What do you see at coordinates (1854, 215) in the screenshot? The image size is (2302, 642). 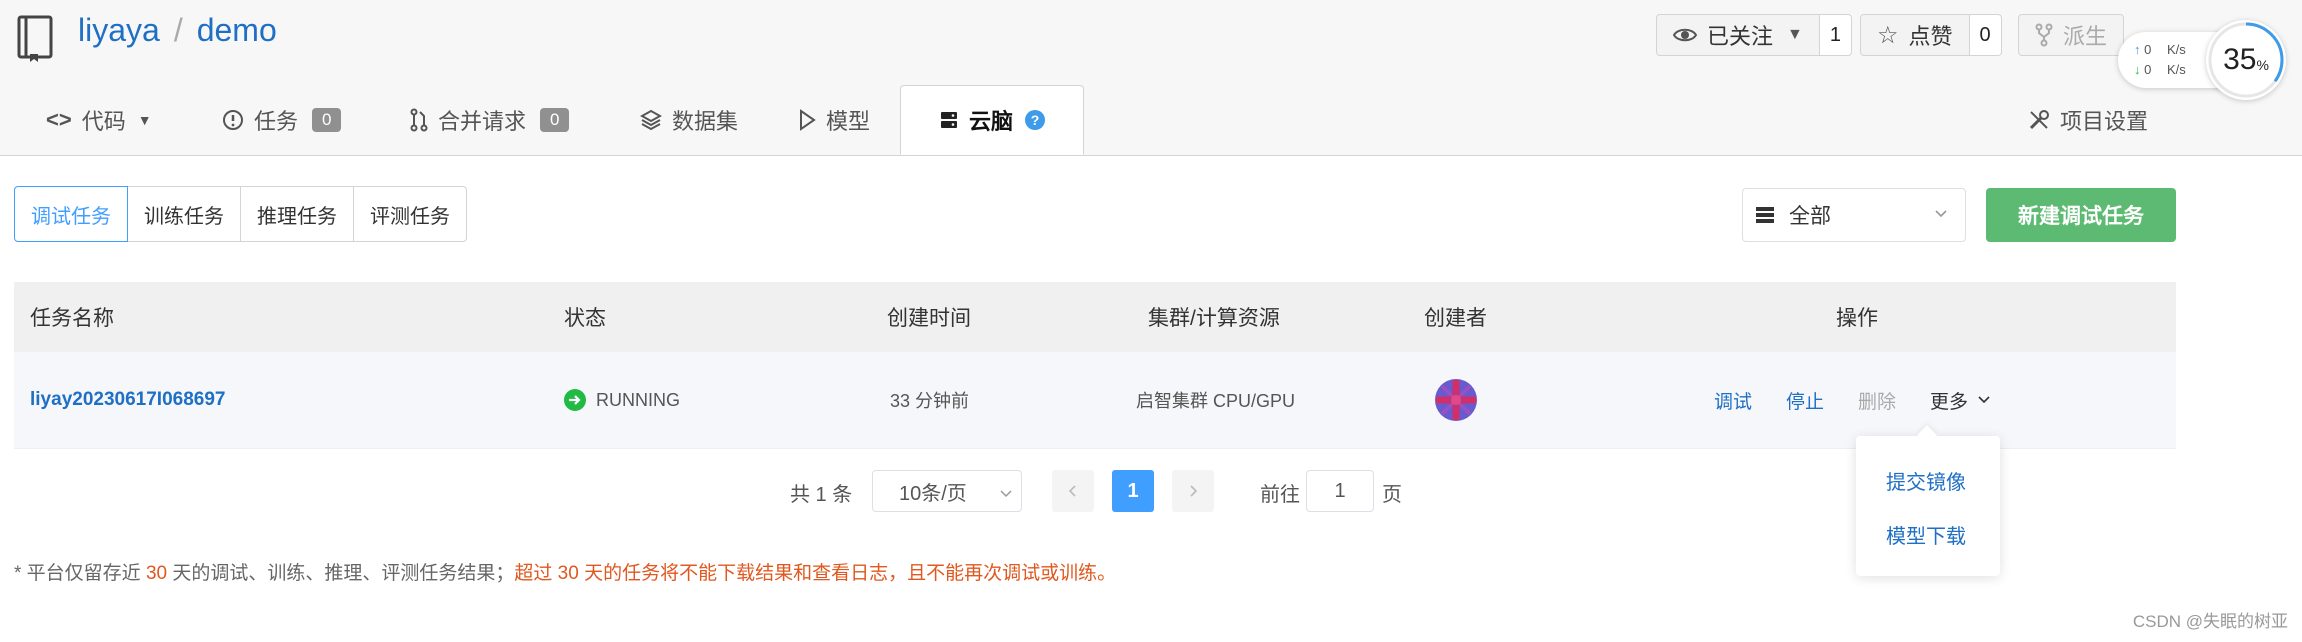 I see `cluster-filter-select: 全部` at bounding box center [1854, 215].